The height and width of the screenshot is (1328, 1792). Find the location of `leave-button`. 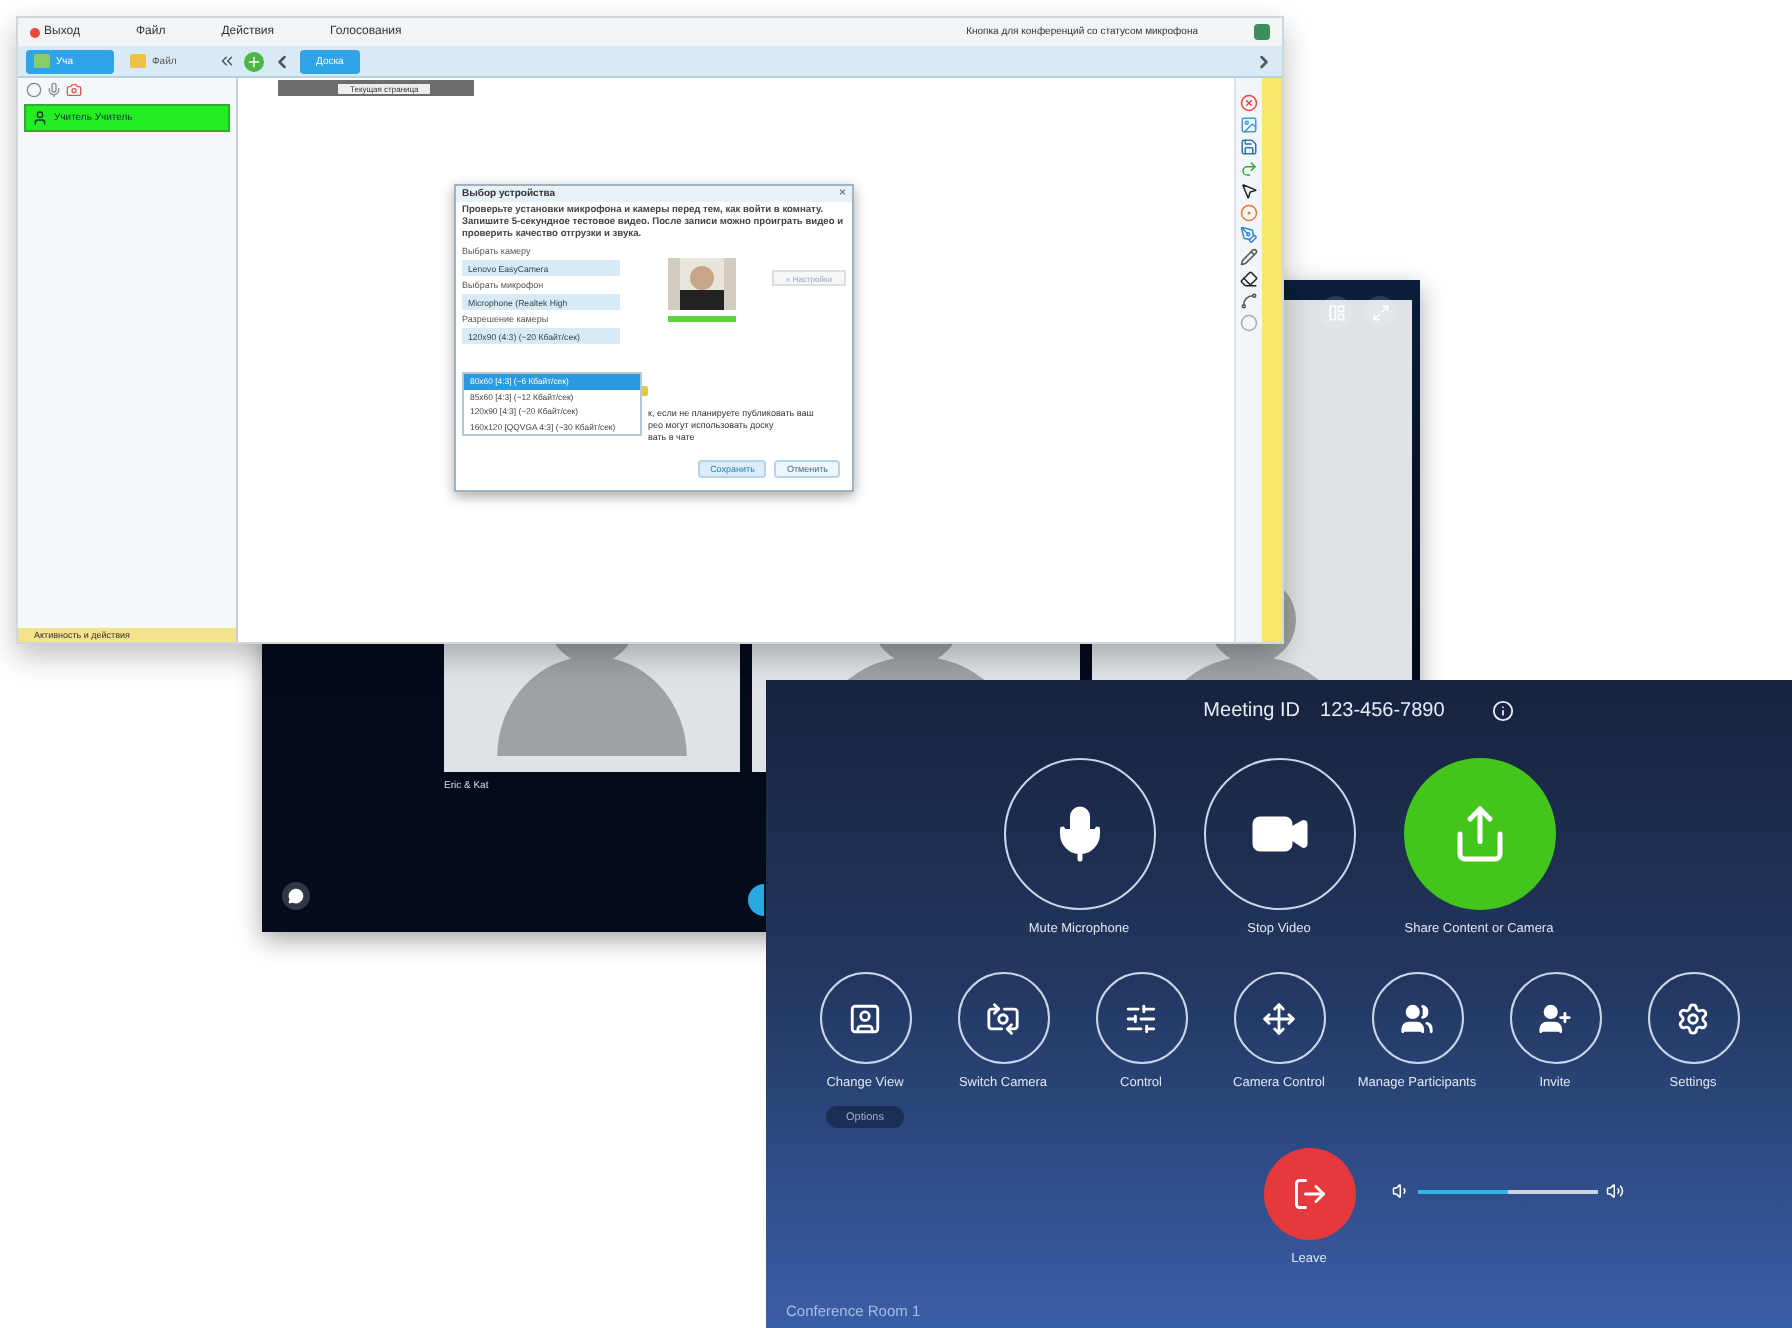

leave-button is located at coordinates (1309, 1194).